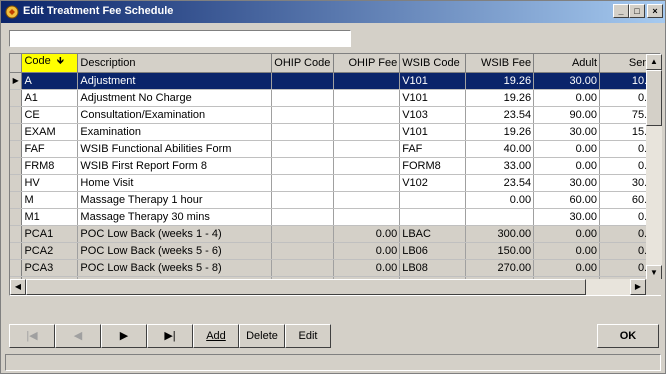 Image resolution: width=666 pixels, height=374 pixels. I want to click on prev-record-button: ◀, so click(78, 336).